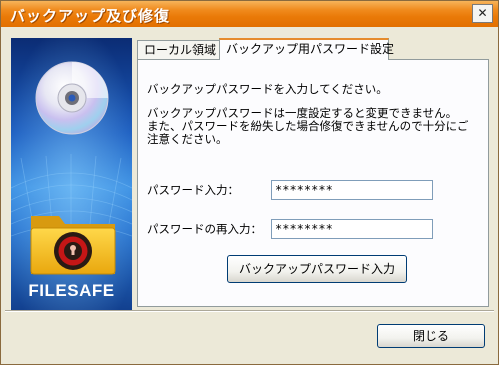  What do you see at coordinates (187, 139) in the screenshot?
I see `warning-line-3: 注意ください。` at bounding box center [187, 139].